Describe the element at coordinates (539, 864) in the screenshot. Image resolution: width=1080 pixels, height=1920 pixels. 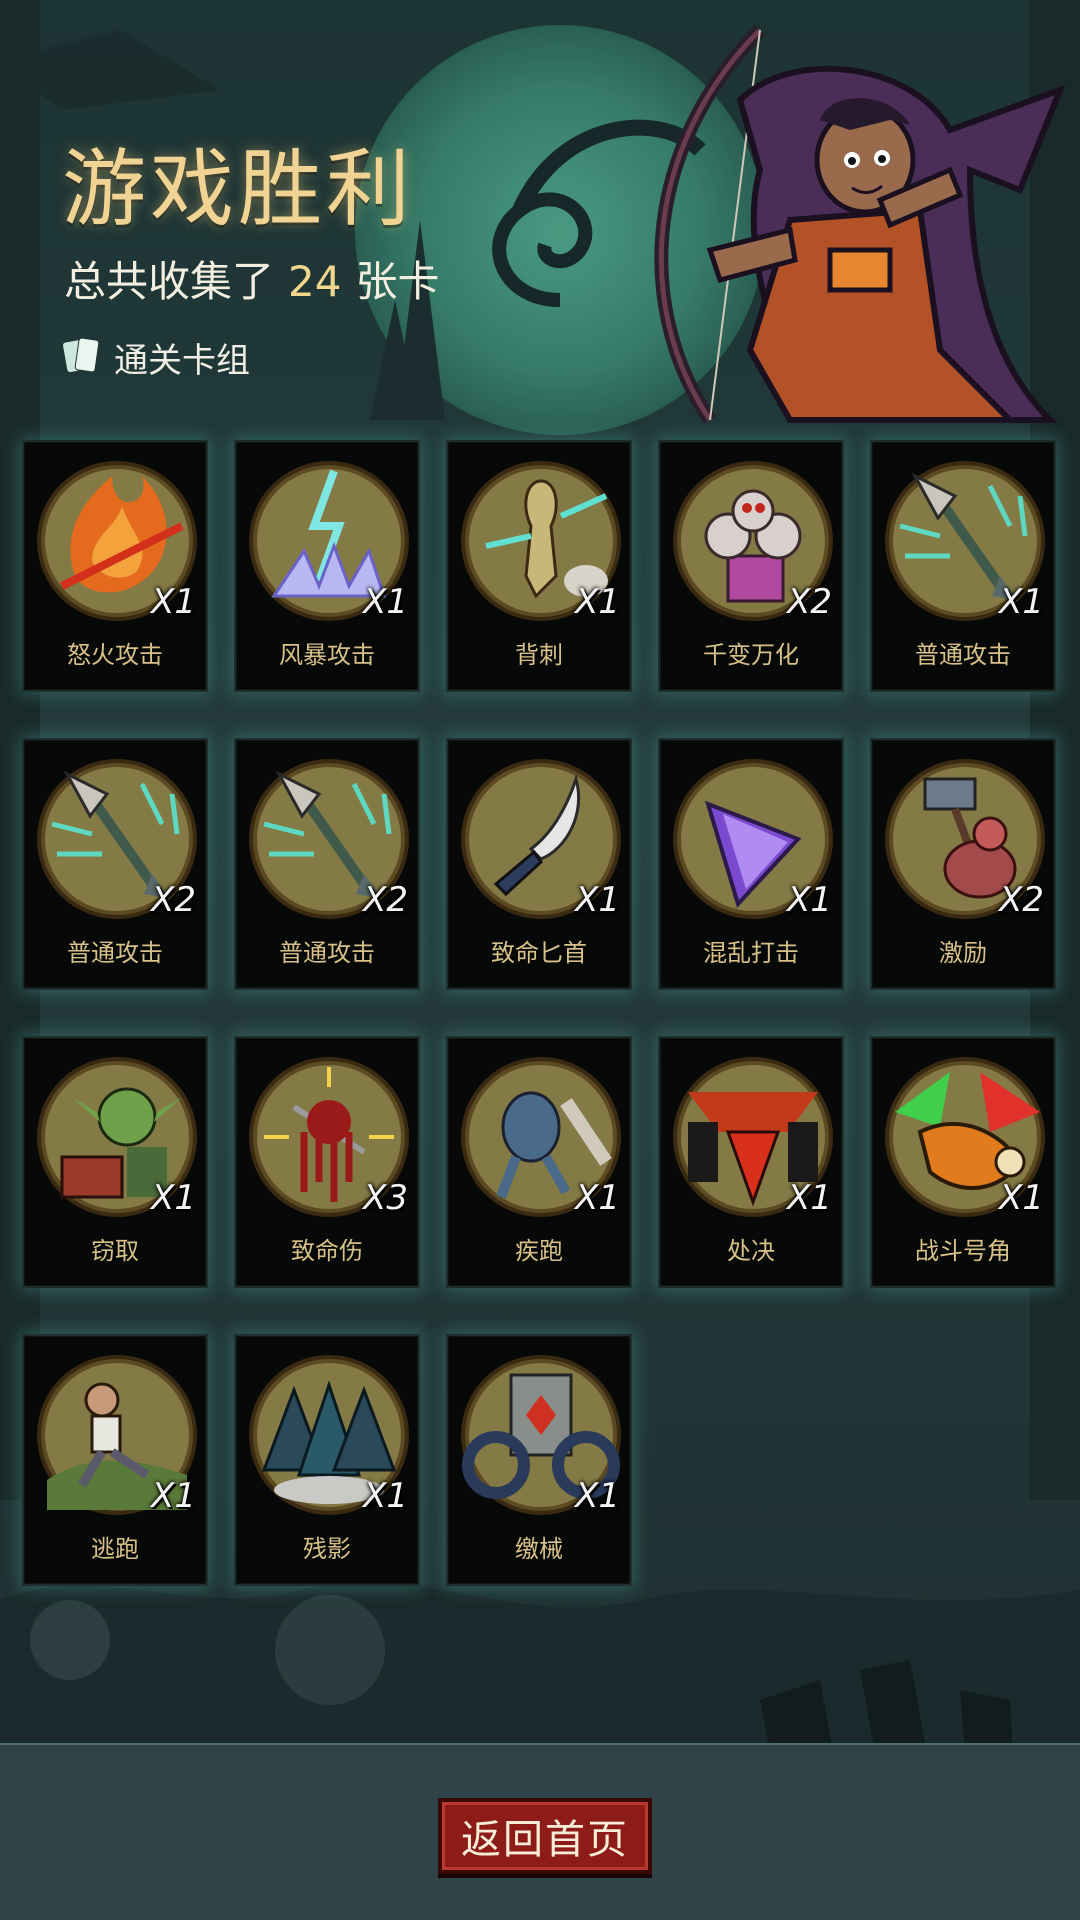
I see `card: X1 致命匕首` at that location.